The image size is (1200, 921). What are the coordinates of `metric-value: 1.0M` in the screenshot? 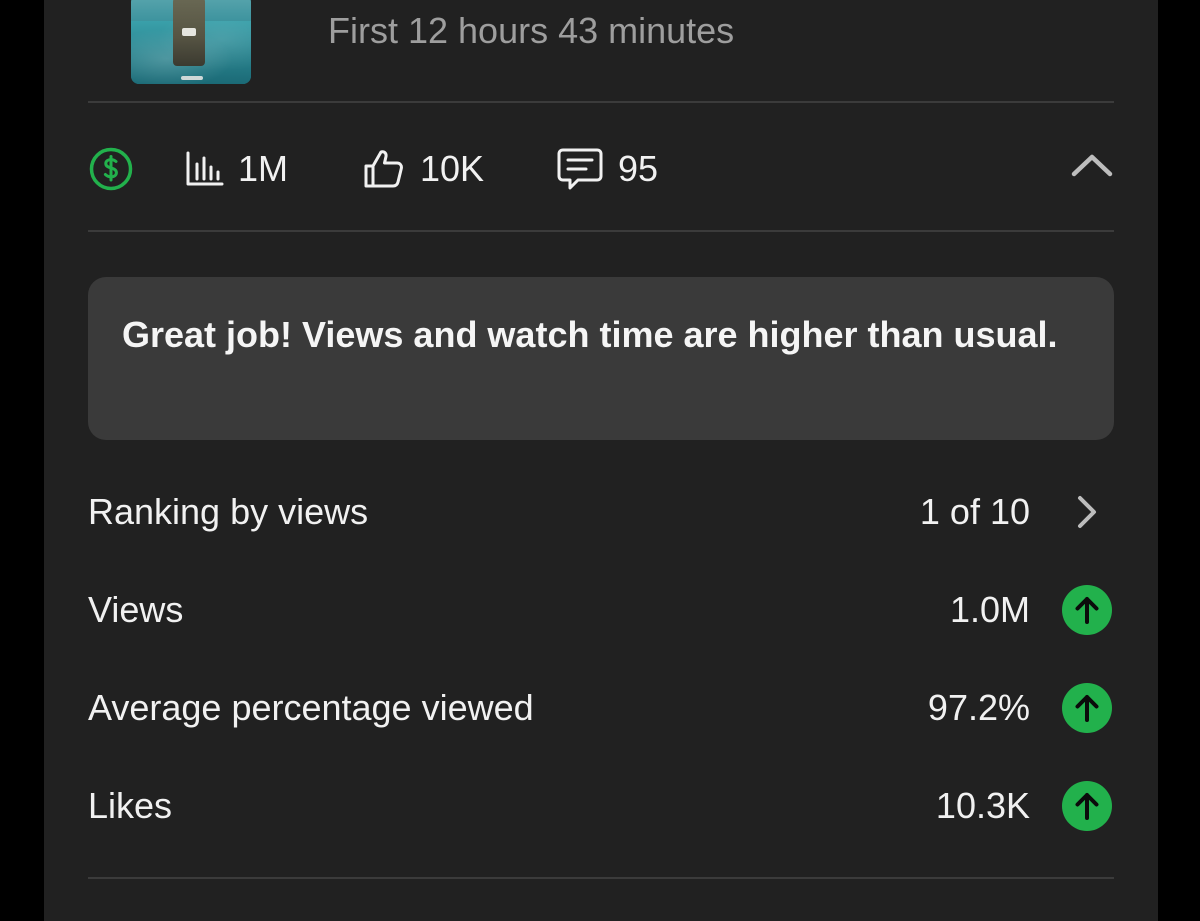 It's located at (989, 609).